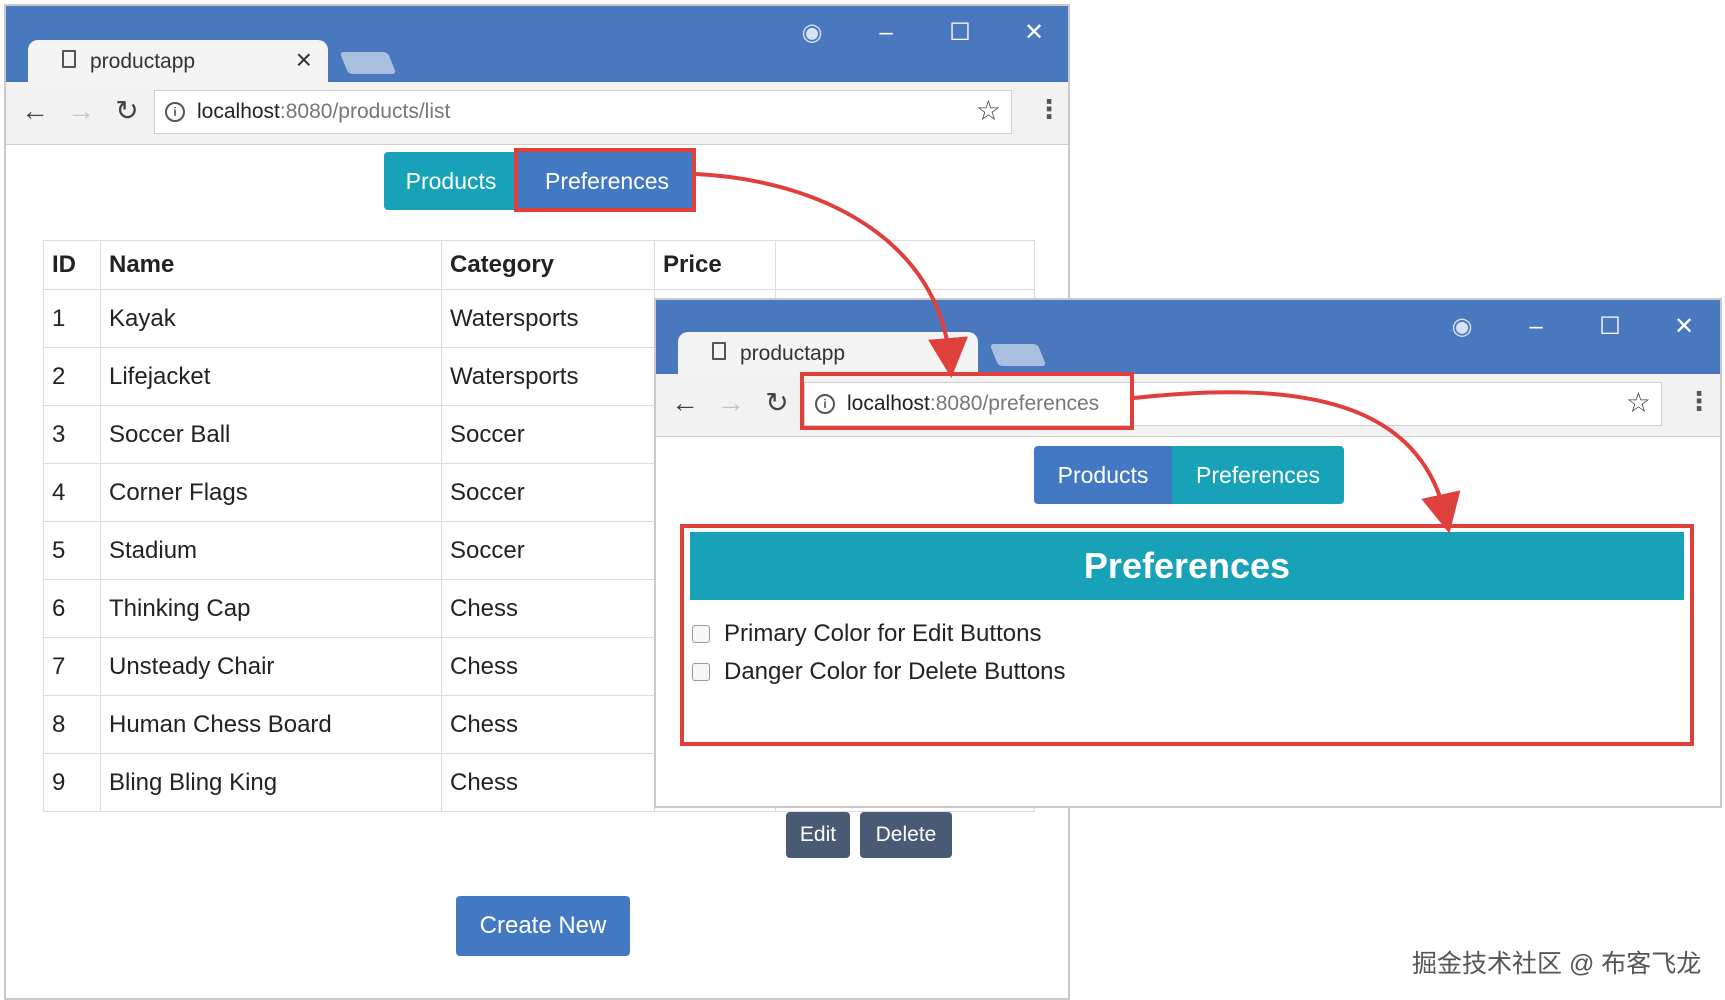 The height and width of the screenshot is (1000, 1725). Describe the element at coordinates (72, 550) in the screenshot. I see `cell-id: 5` at that location.